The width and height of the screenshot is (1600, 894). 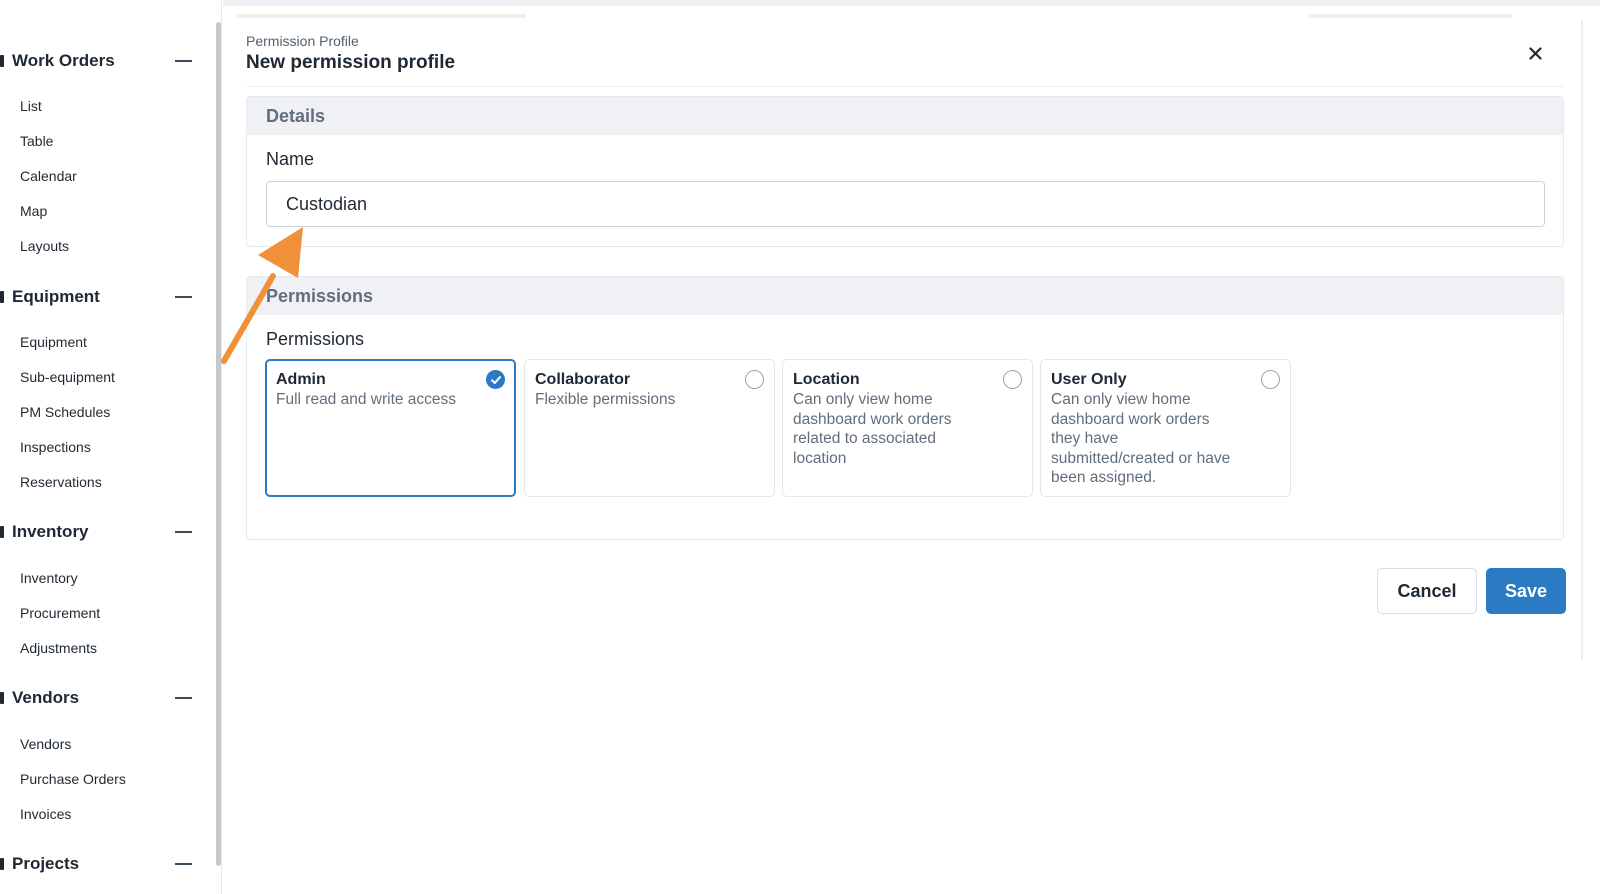 What do you see at coordinates (905, 171) in the screenshot?
I see `details-panel: Details Name` at bounding box center [905, 171].